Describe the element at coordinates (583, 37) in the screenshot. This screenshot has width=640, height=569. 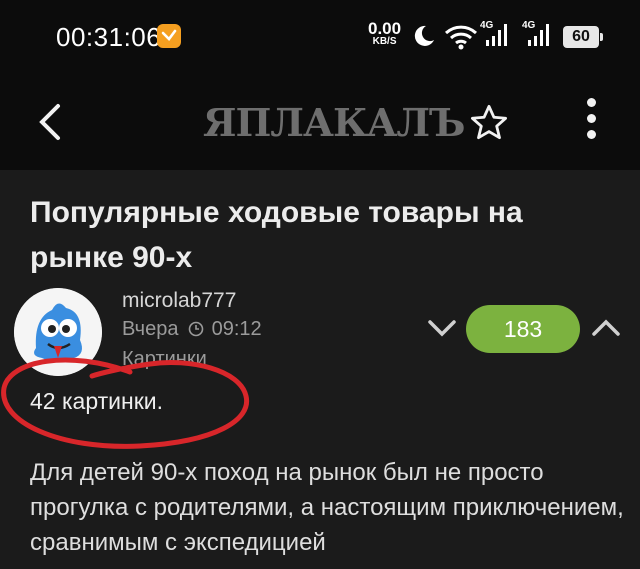
I see `battery-icon: 60` at that location.